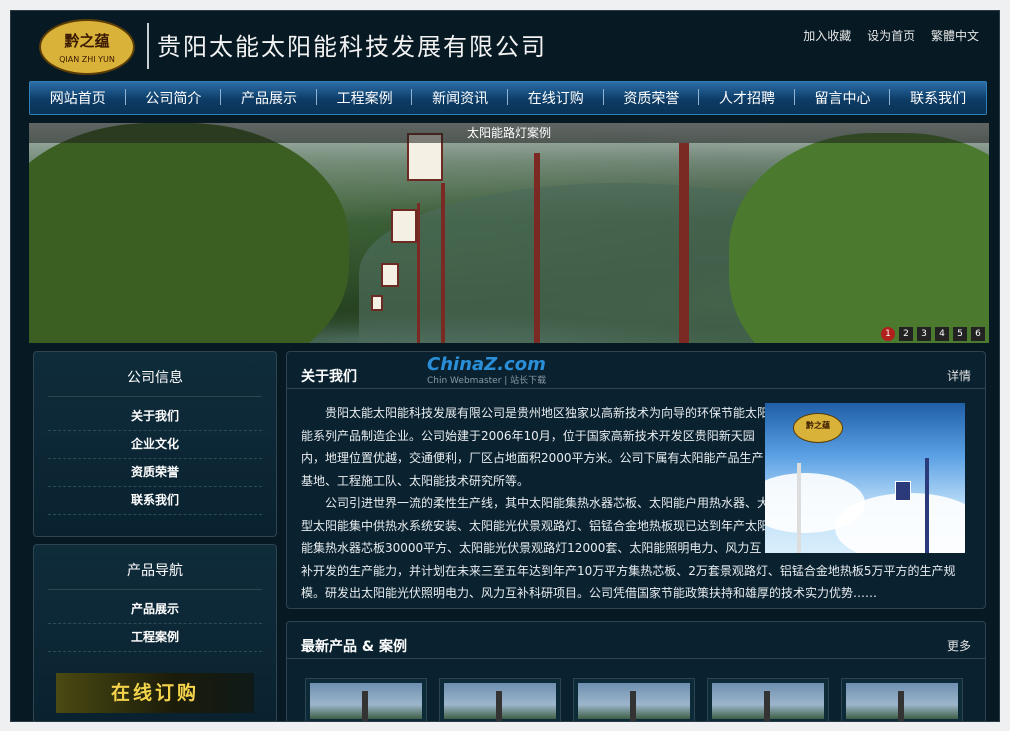  I want to click on banner-page-4: 4, so click(942, 334).